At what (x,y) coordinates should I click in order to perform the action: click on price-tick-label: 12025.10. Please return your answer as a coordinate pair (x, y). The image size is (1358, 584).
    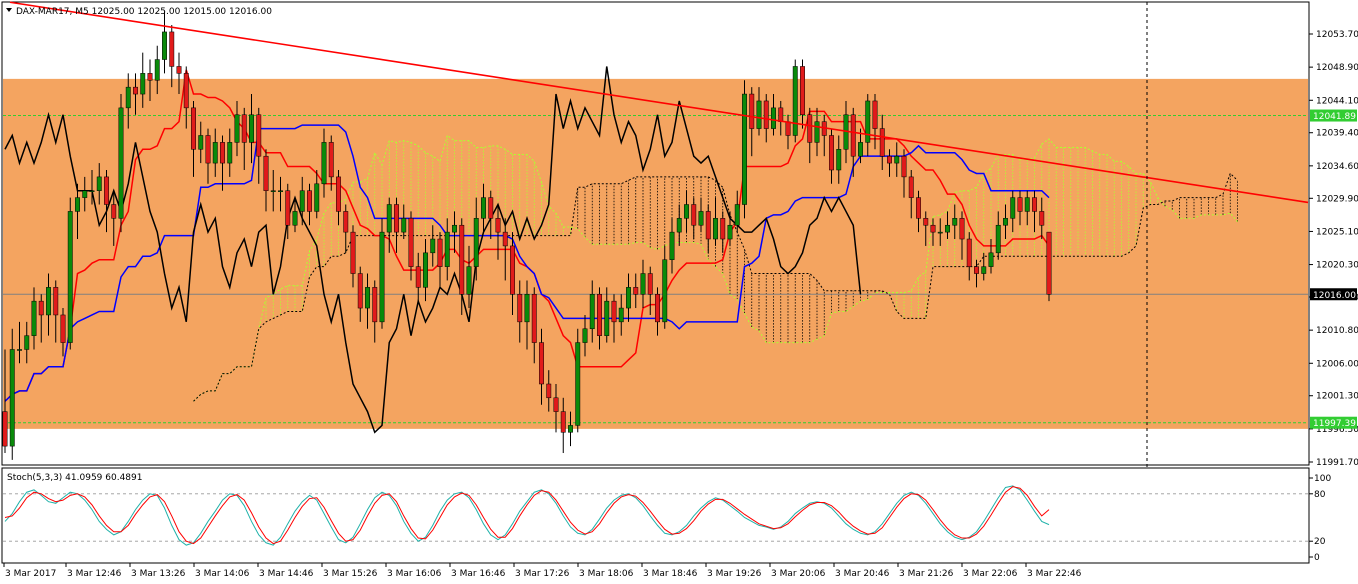
    Looking at the image, I should click on (1337, 232).